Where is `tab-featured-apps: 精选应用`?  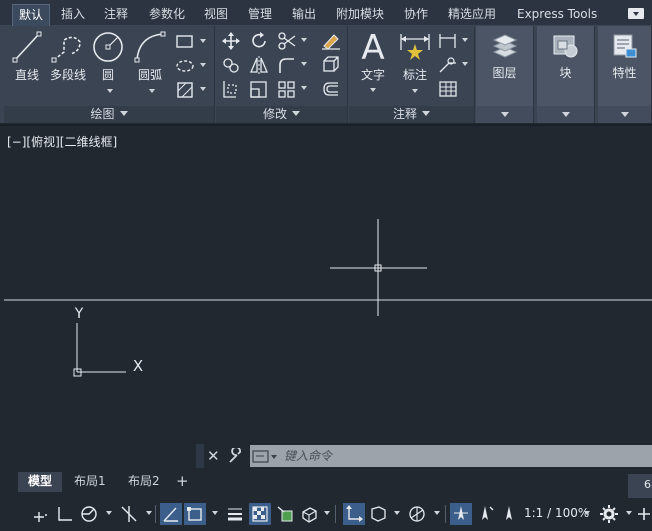 tab-featured-apps: 精选应用 is located at coordinates (472, 15).